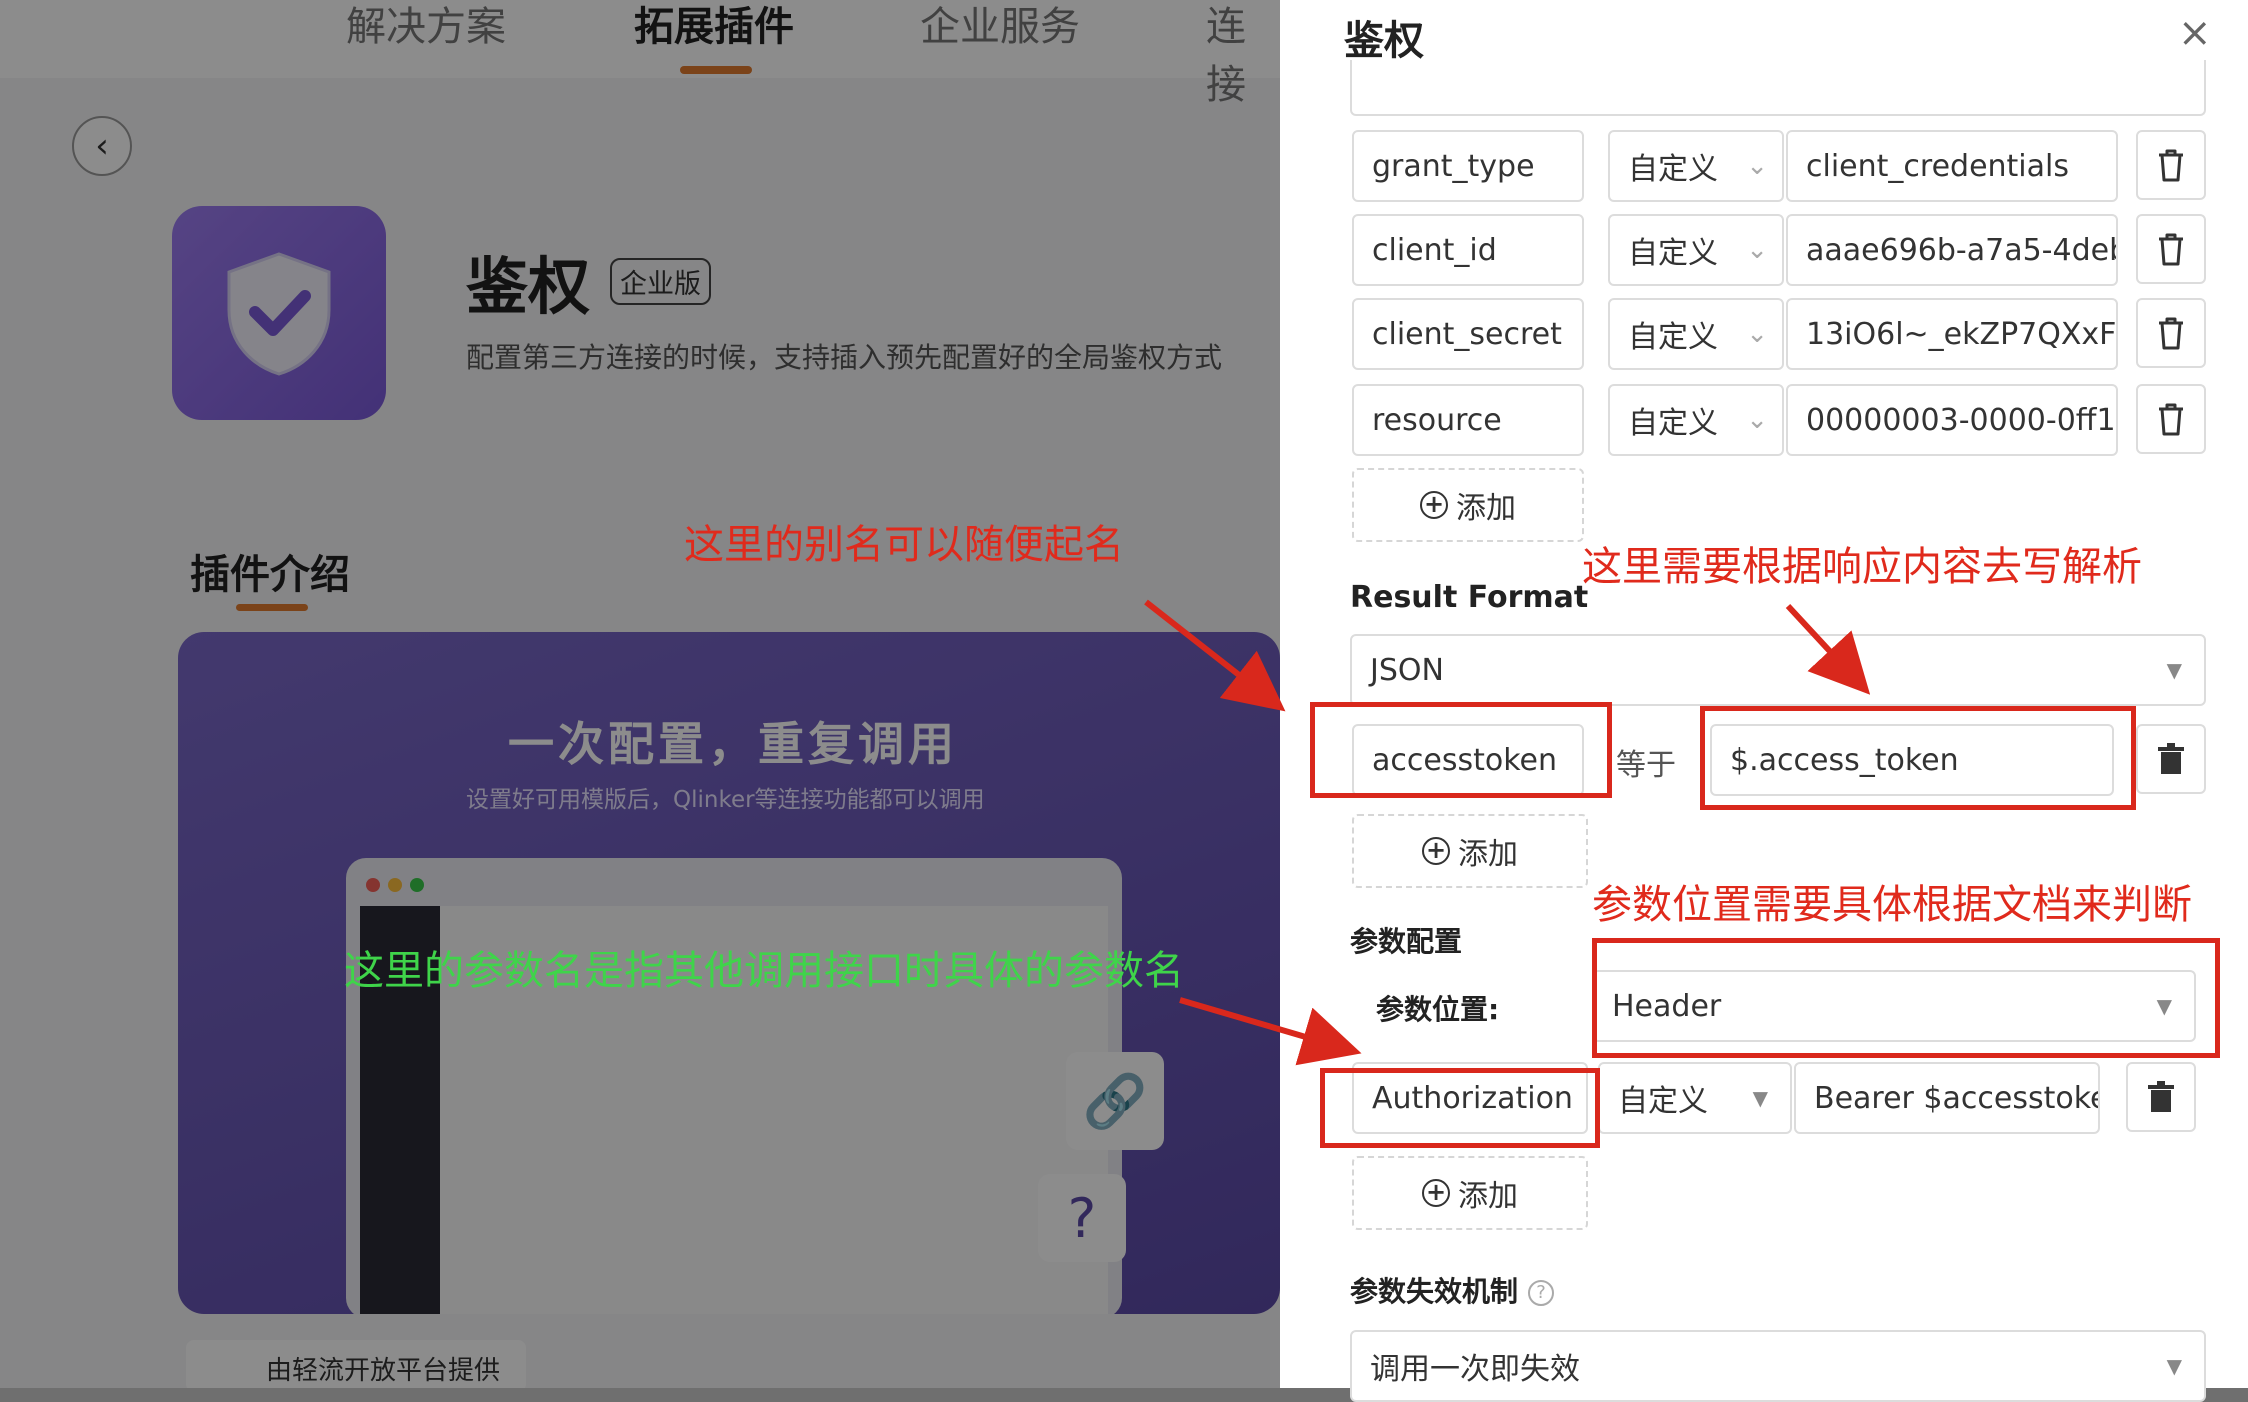 The width and height of the screenshot is (2248, 1402). Describe the element at coordinates (1270, 1031) in the screenshot. I see `arrow-param-name` at that location.